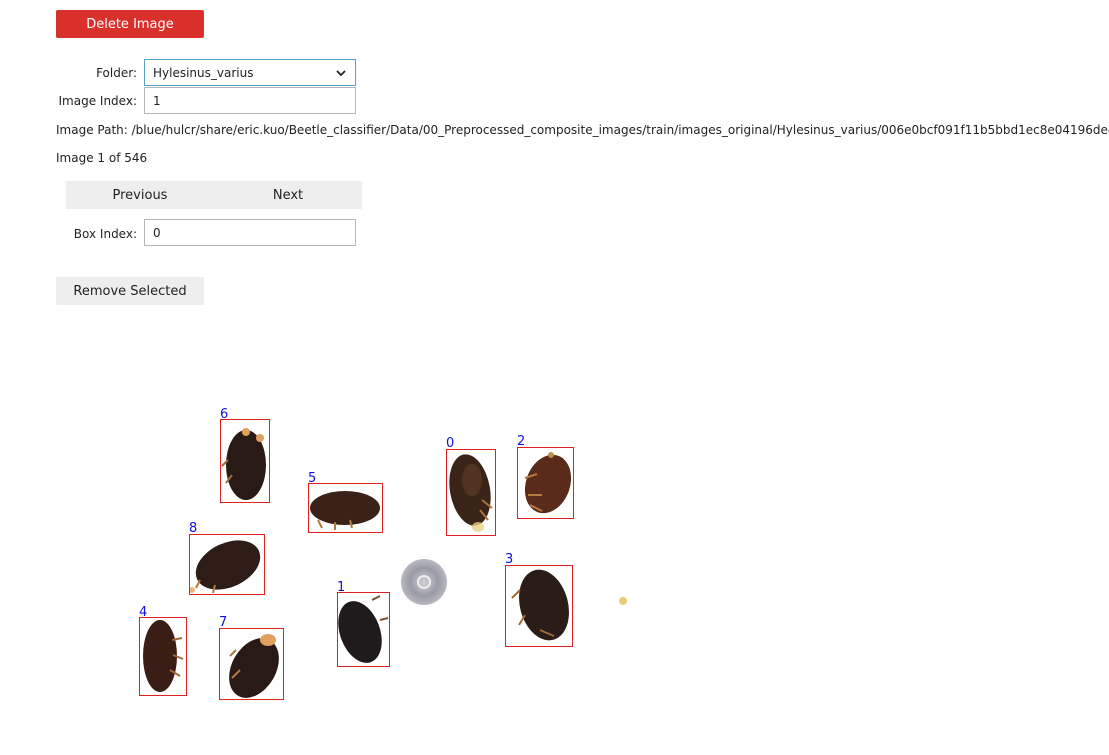 This screenshot has height=755, width=1109. Describe the element at coordinates (288, 195) in the screenshot. I see `next-button: Next` at that location.